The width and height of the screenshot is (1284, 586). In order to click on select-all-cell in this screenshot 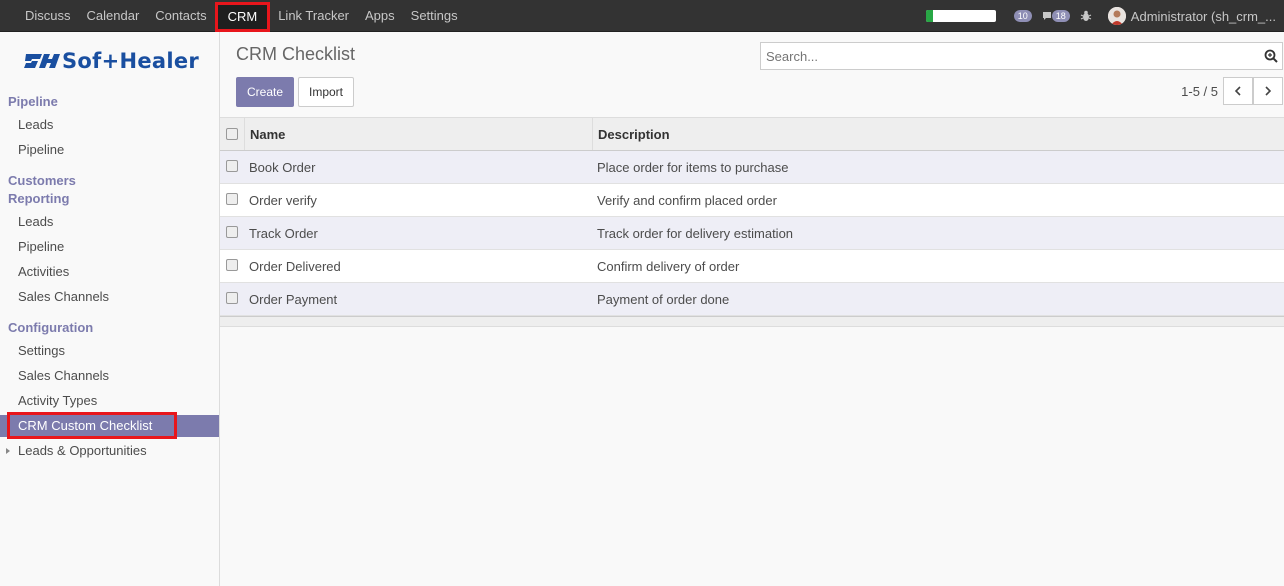, I will do `click(232, 134)`.